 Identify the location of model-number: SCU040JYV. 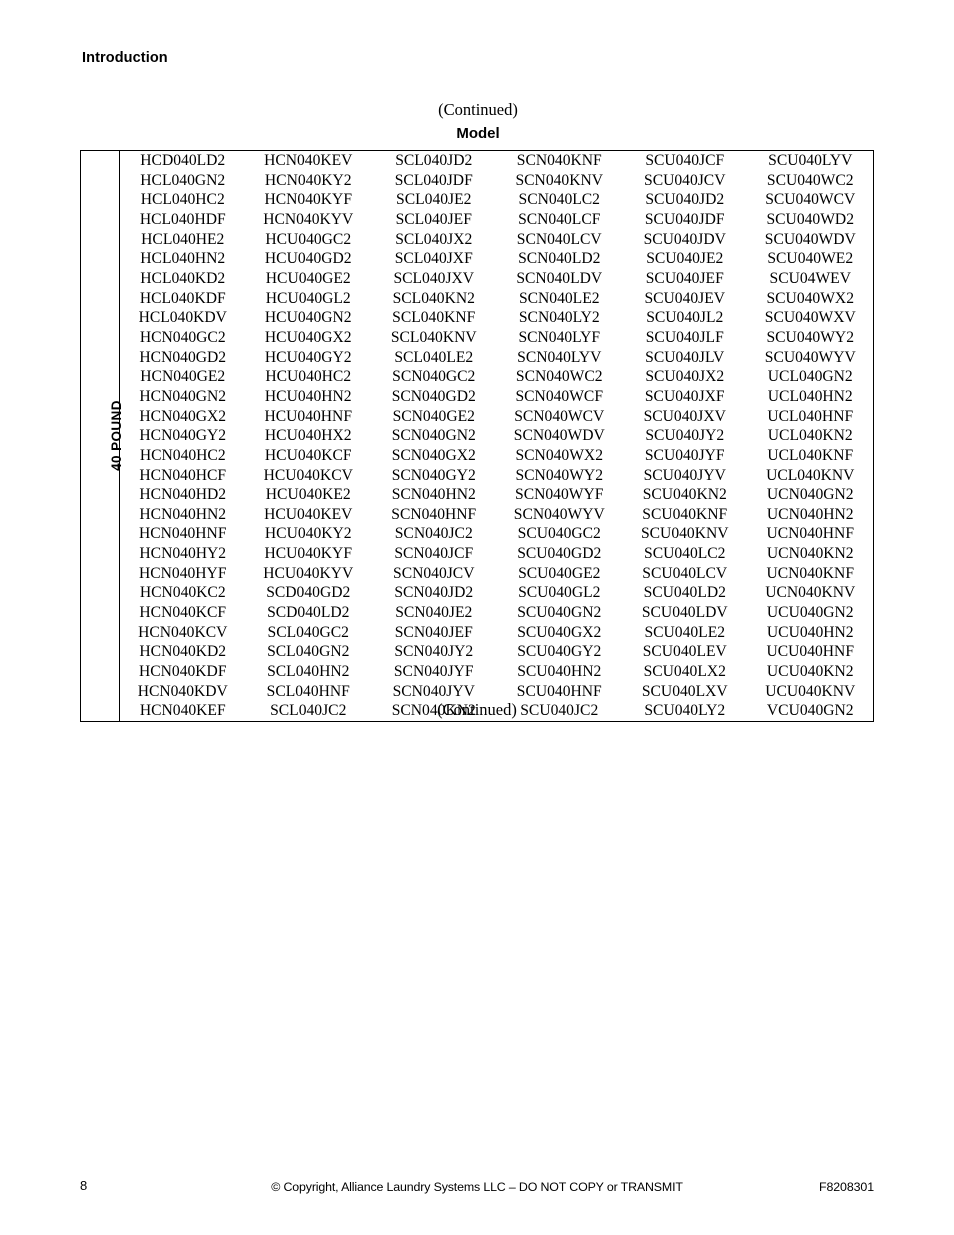
(684, 475).